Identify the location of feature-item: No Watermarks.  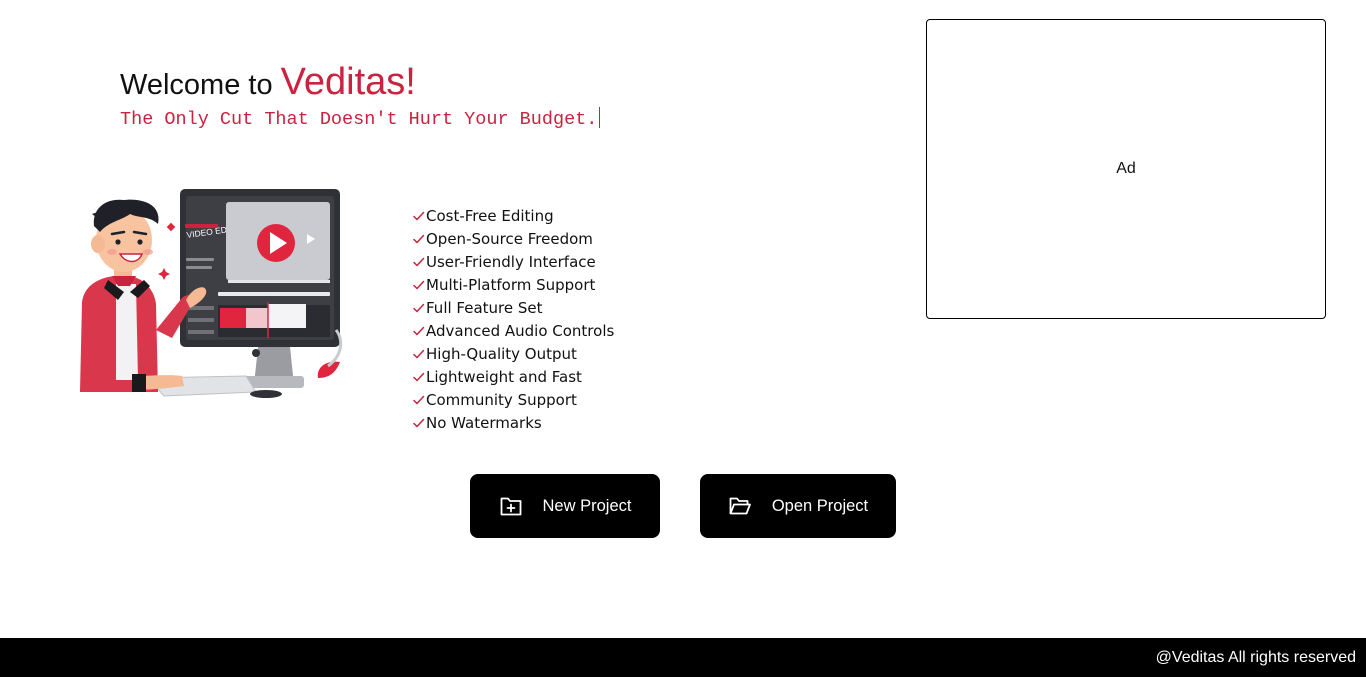
(513, 422).